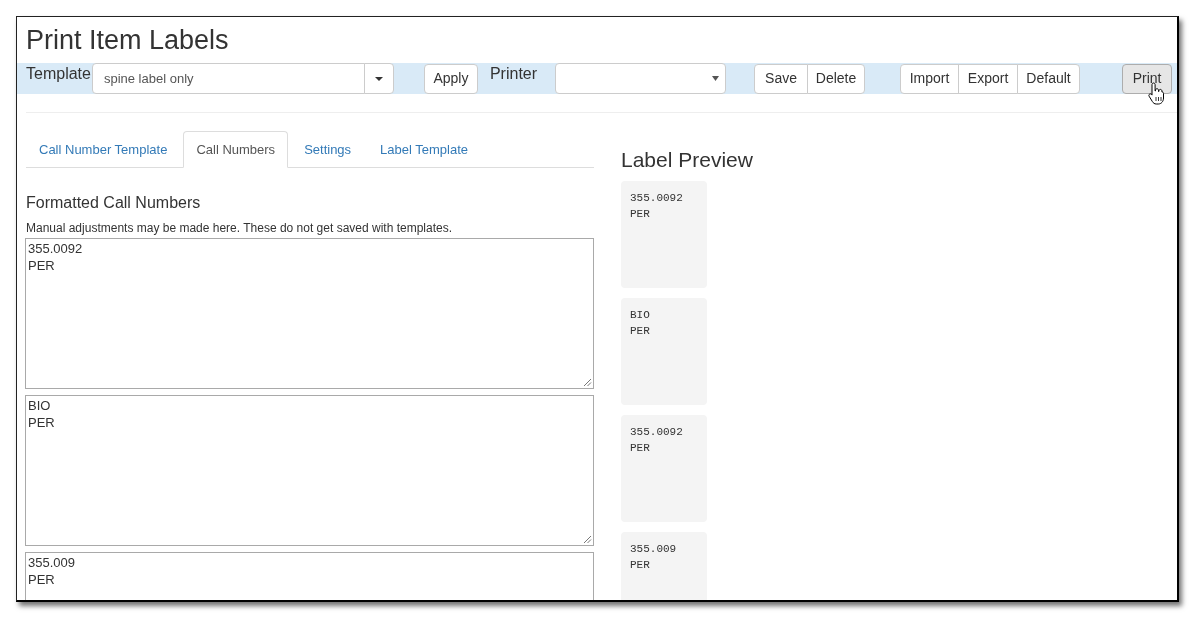 The image size is (1194, 619). What do you see at coordinates (988, 78) in the screenshot?
I see `toolbar-button: Export` at bounding box center [988, 78].